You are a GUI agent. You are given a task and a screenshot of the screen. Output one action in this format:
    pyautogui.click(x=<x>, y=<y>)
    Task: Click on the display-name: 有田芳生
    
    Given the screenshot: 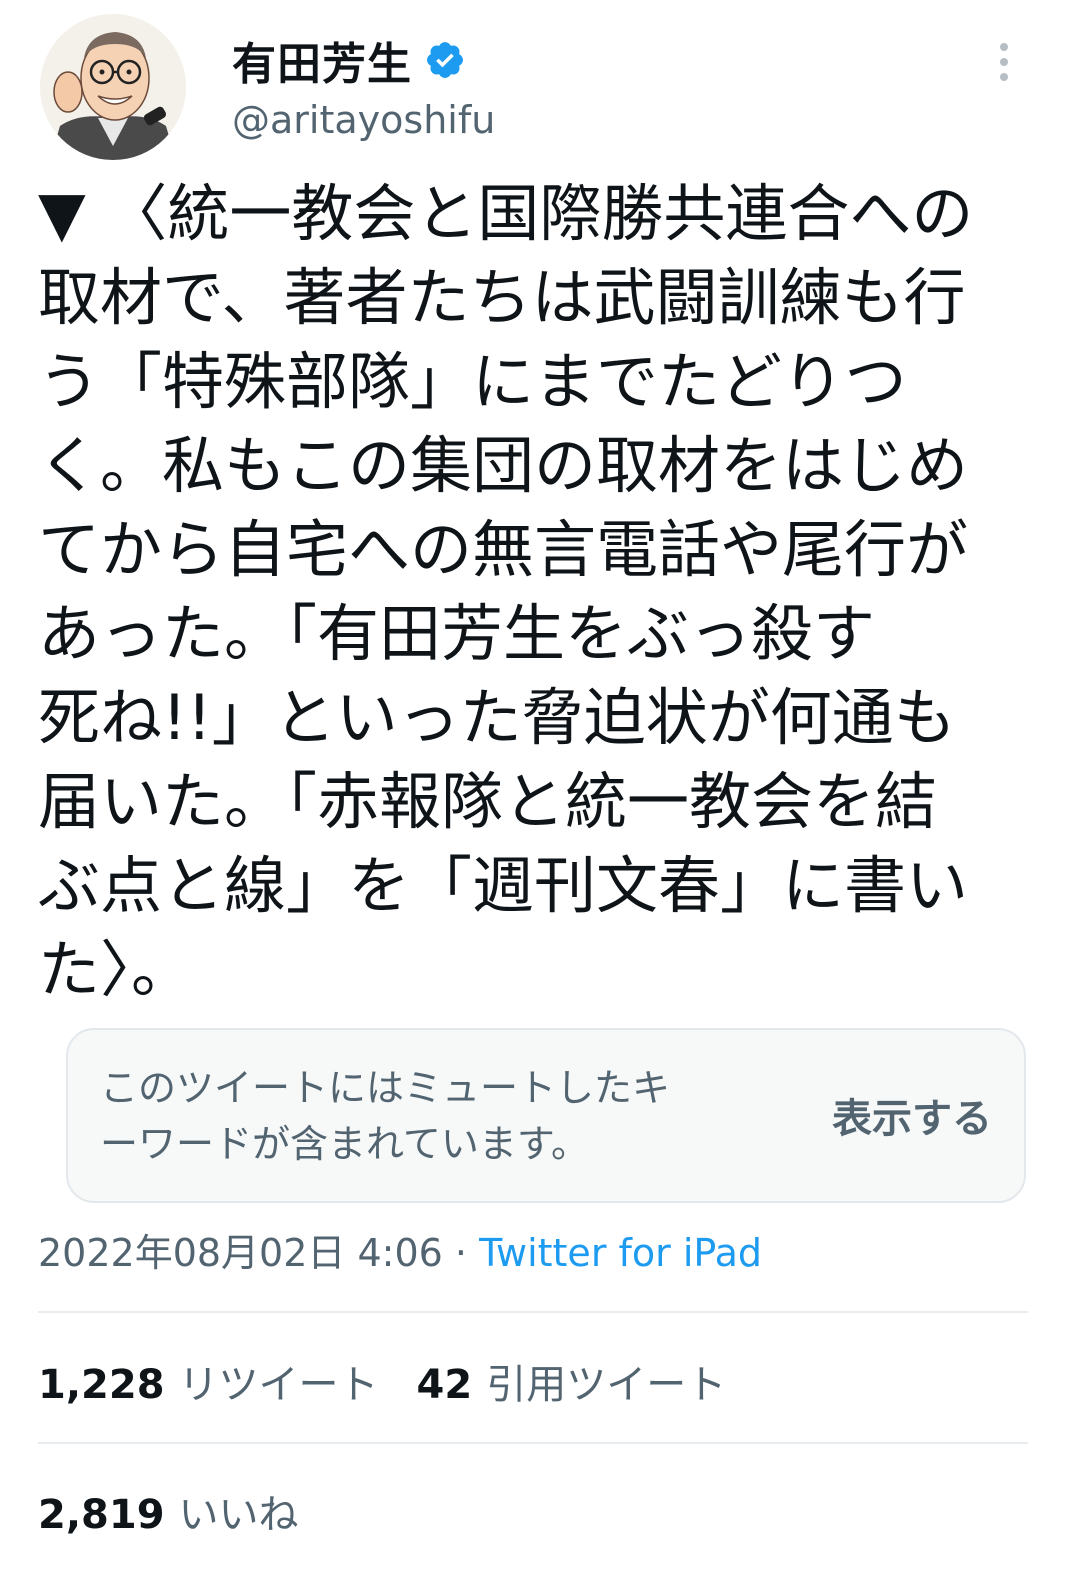 What is the action you would take?
    pyautogui.click(x=349, y=61)
    